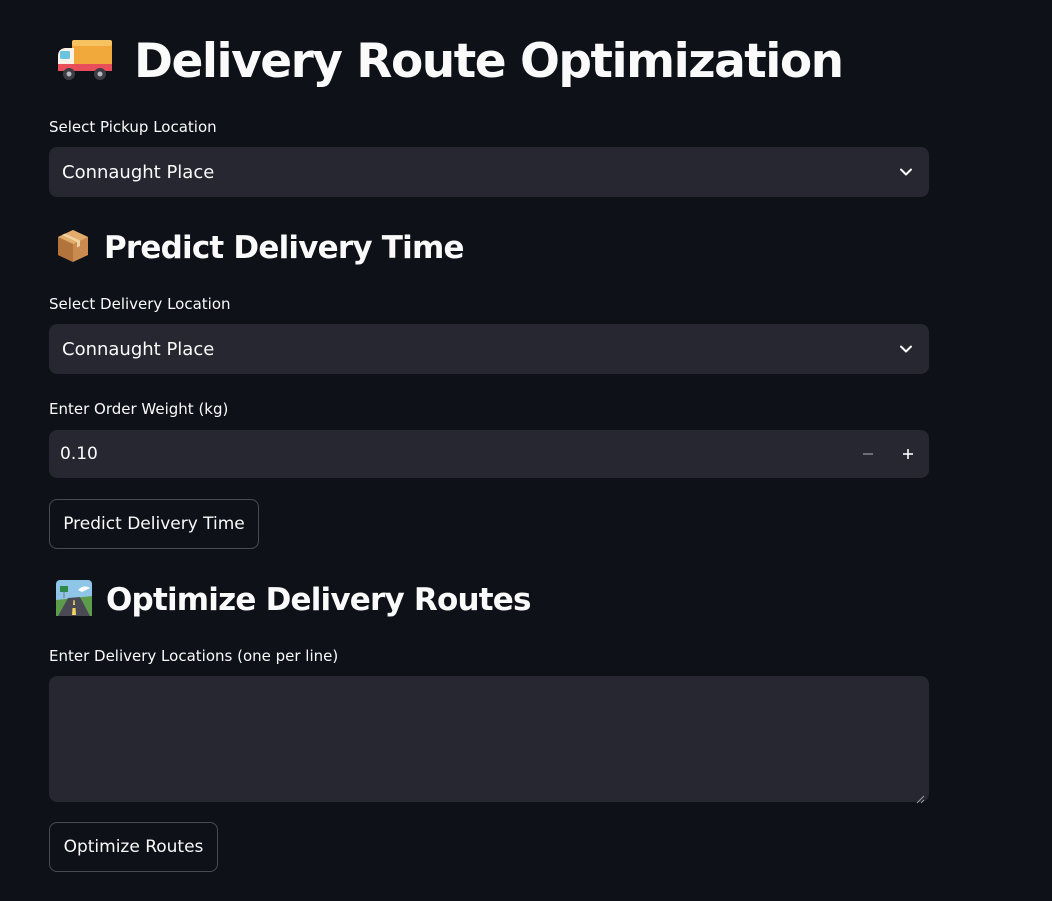 The width and height of the screenshot is (1052, 901). I want to click on predict-delivery-time-button: Predict Delivery Time, so click(154, 524).